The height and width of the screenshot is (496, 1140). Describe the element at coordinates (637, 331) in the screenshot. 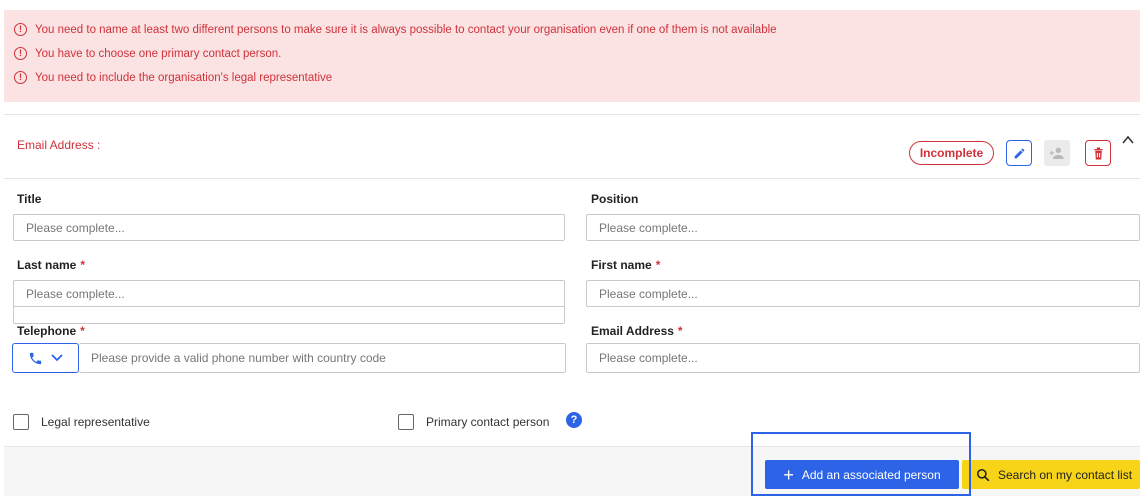

I see `email-label: Email Address *` at that location.